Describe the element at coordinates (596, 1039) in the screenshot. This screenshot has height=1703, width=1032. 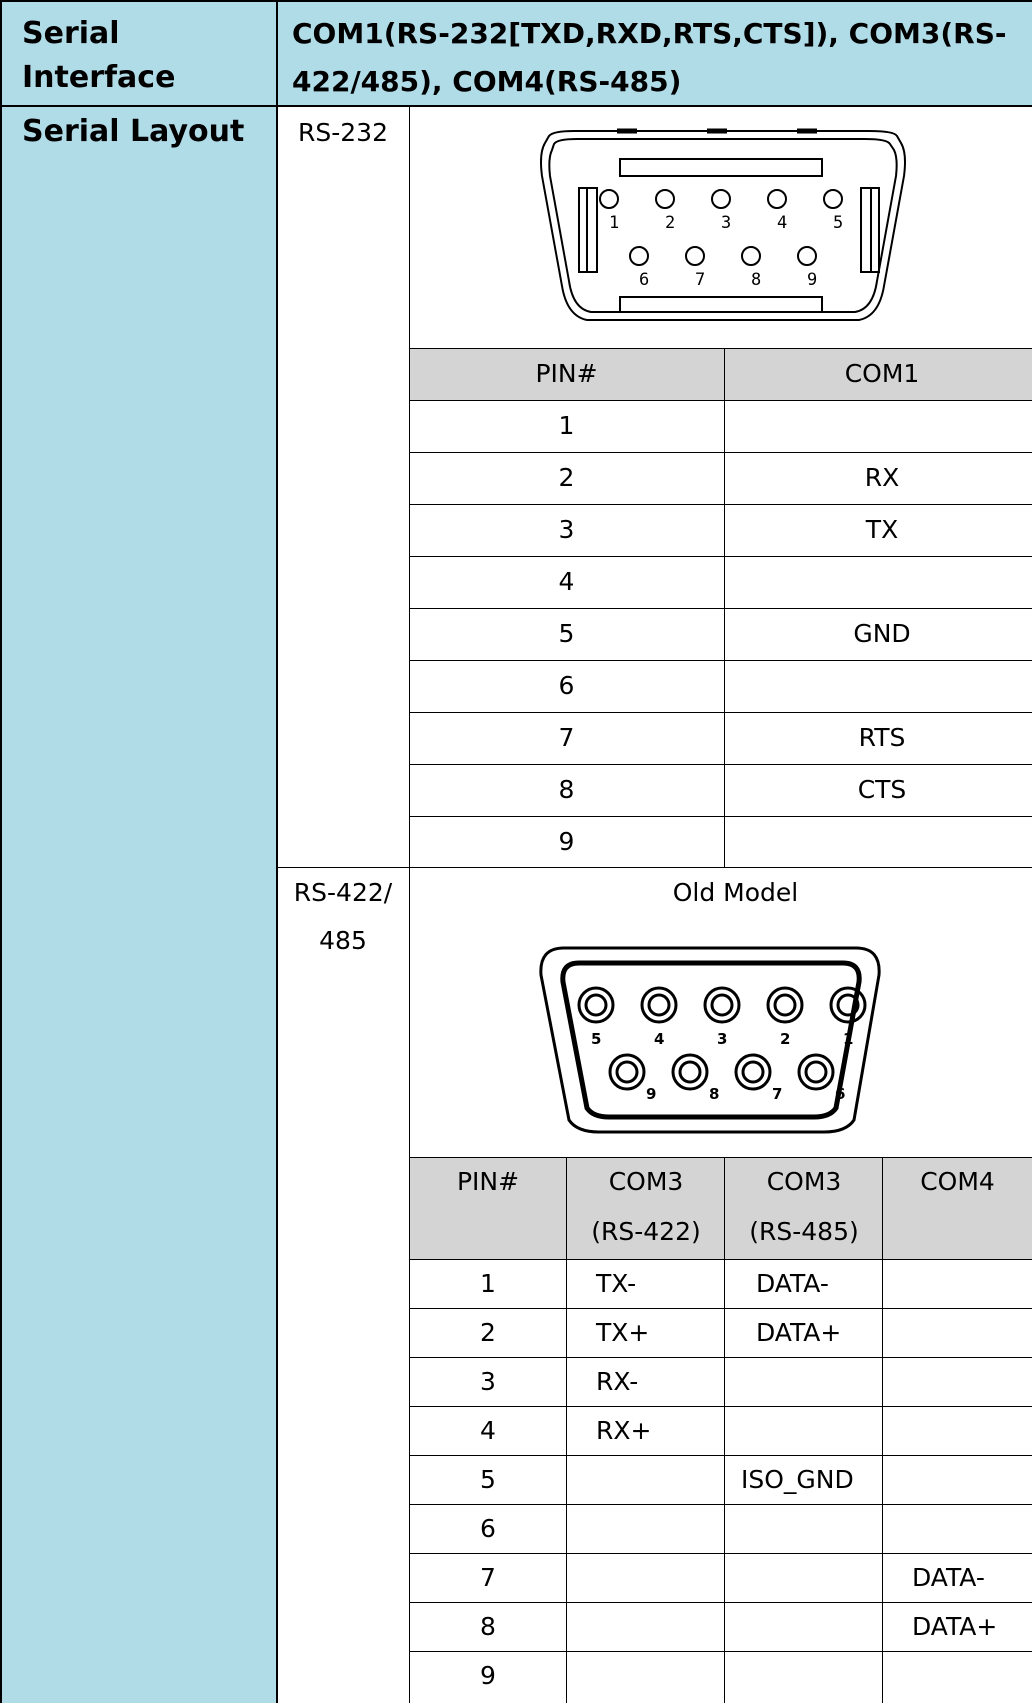
I see `rs422-pin-label: 5` at that location.